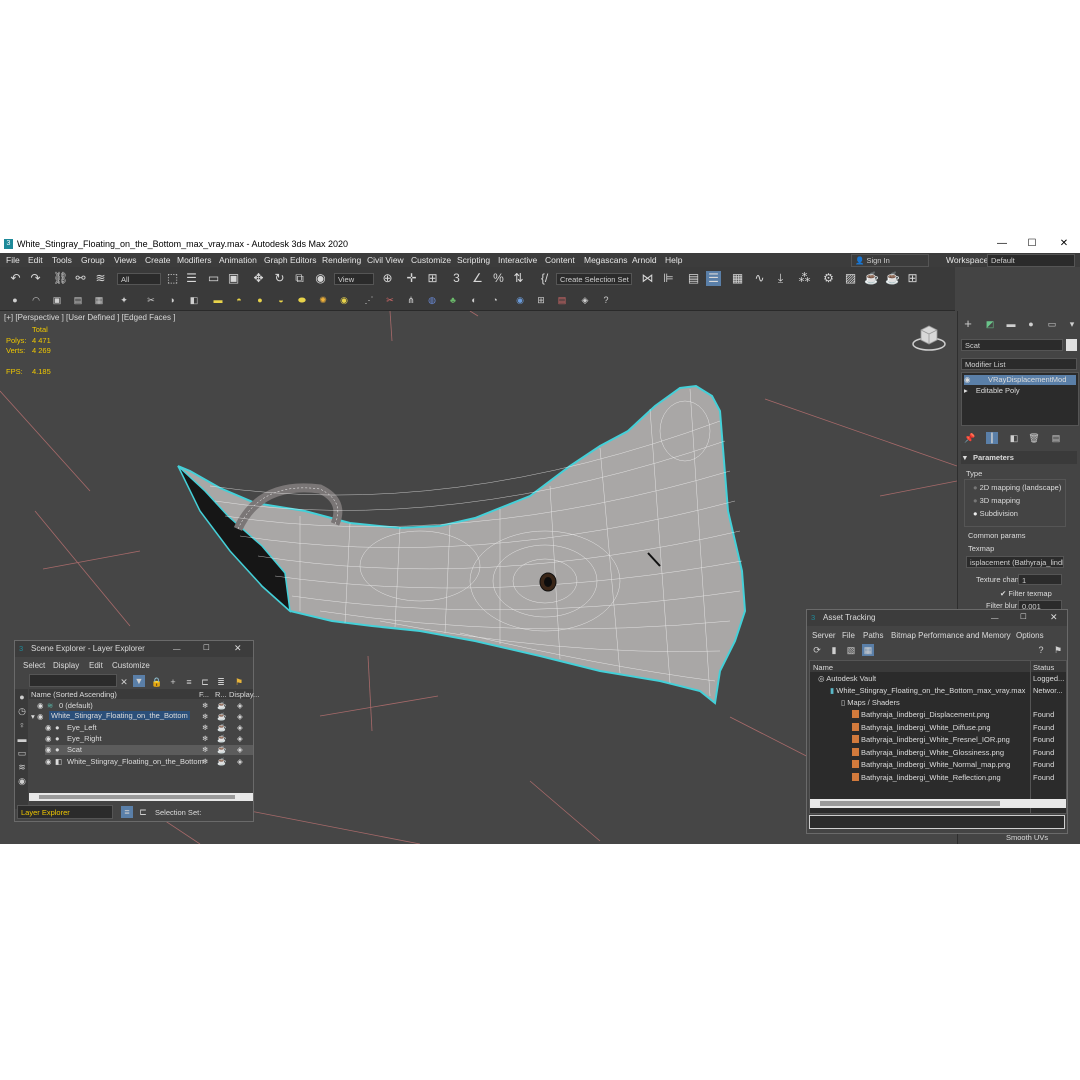 This screenshot has height=1080, width=1080. What do you see at coordinates (194, 260) in the screenshot?
I see `menu-modifiers: Modifiers` at bounding box center [194, 260].